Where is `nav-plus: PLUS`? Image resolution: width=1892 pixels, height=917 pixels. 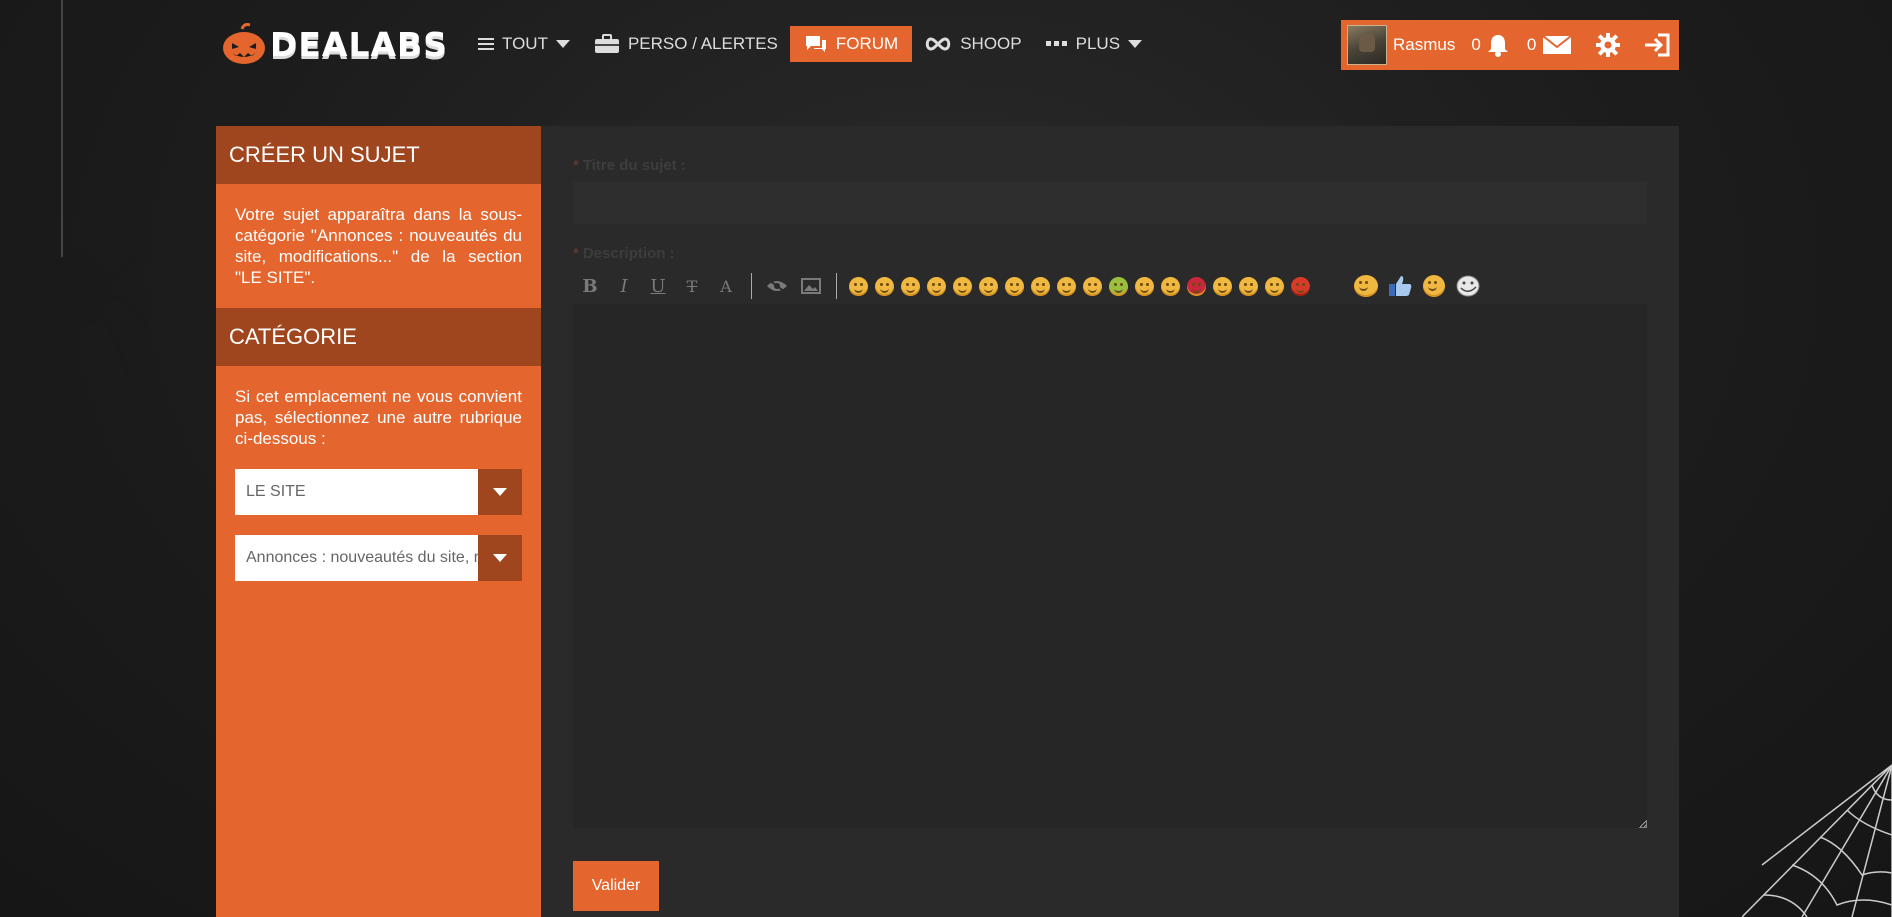 nav-plus: PLUS is located at coordinates (1094, 44).